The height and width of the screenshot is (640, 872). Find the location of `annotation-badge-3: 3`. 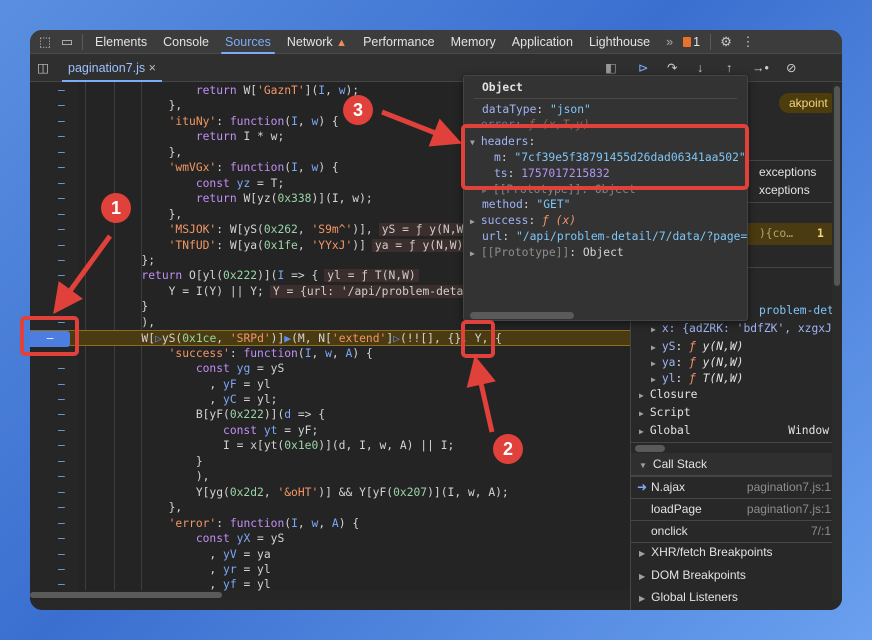

annotation-badge-3: 3 is located at coordinates (358, 110).